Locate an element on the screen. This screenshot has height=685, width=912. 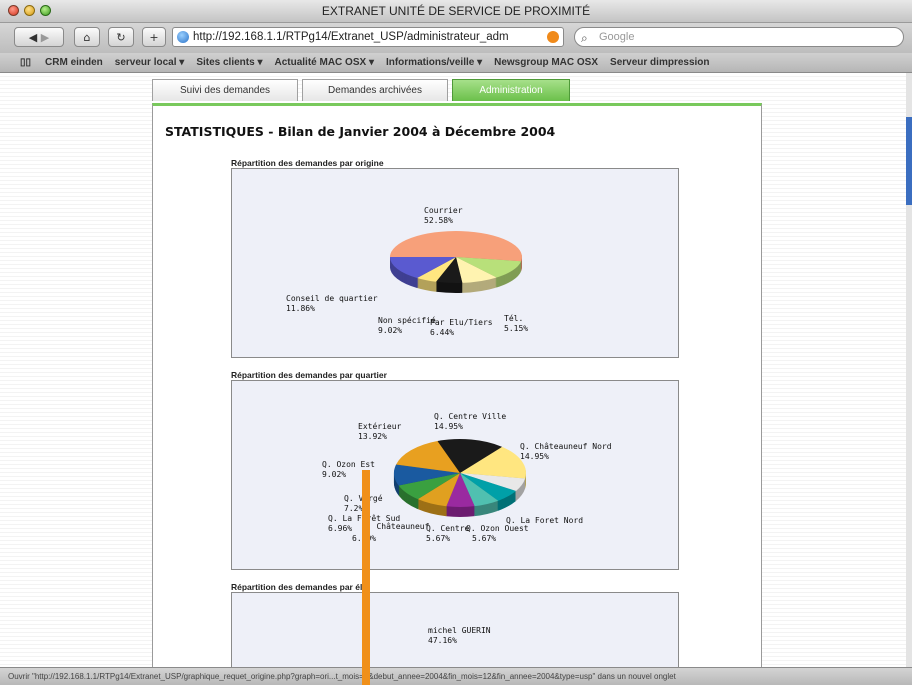
scrollbar-thumb is located at coordinates (909, 161).